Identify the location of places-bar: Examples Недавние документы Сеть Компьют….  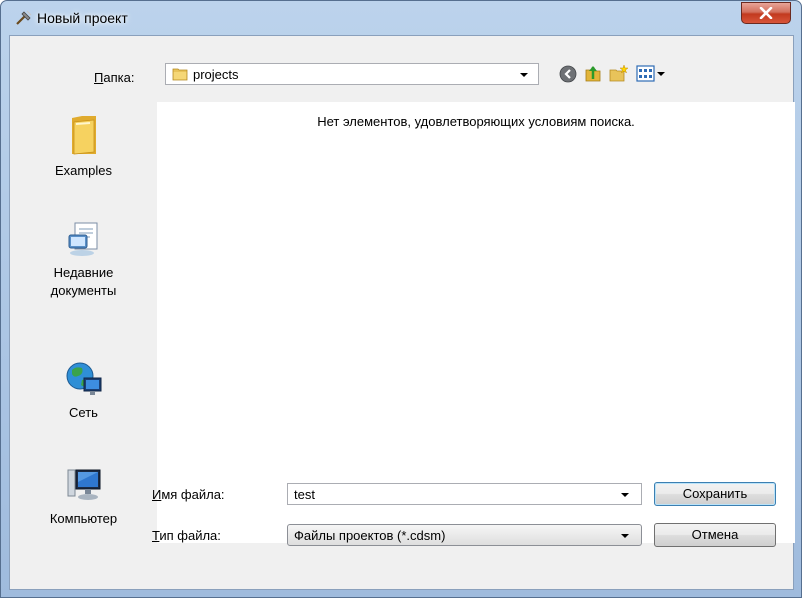
(83, 322).